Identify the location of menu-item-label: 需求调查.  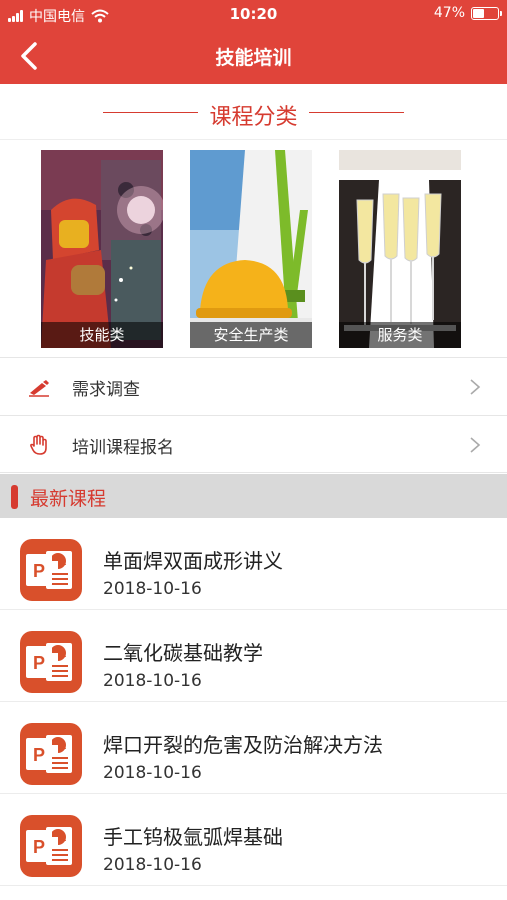
(106, 390).